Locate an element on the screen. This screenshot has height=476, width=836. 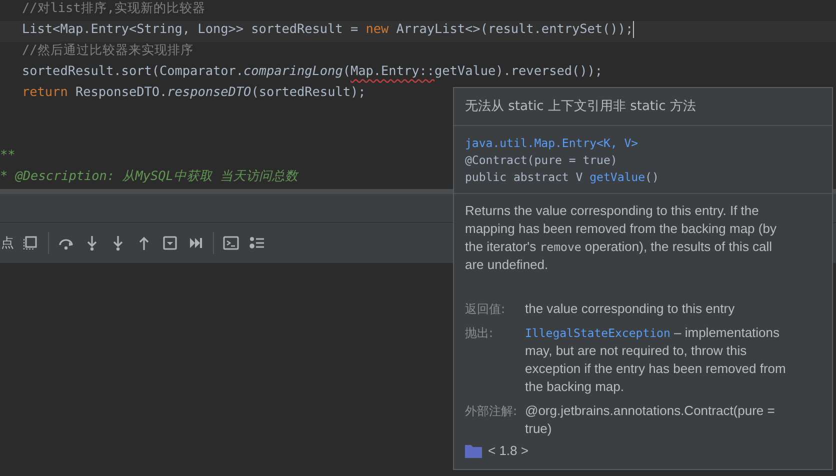
section-text: IllegalStateException – implementations may, but are not required to, throw this exception if the entry has been removed from the backing map. is located at coordinates (656, 360).